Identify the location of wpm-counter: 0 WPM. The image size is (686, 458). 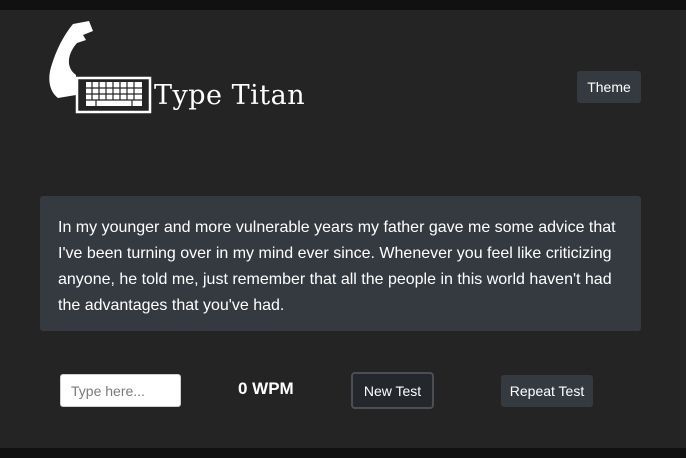
(266, 388).